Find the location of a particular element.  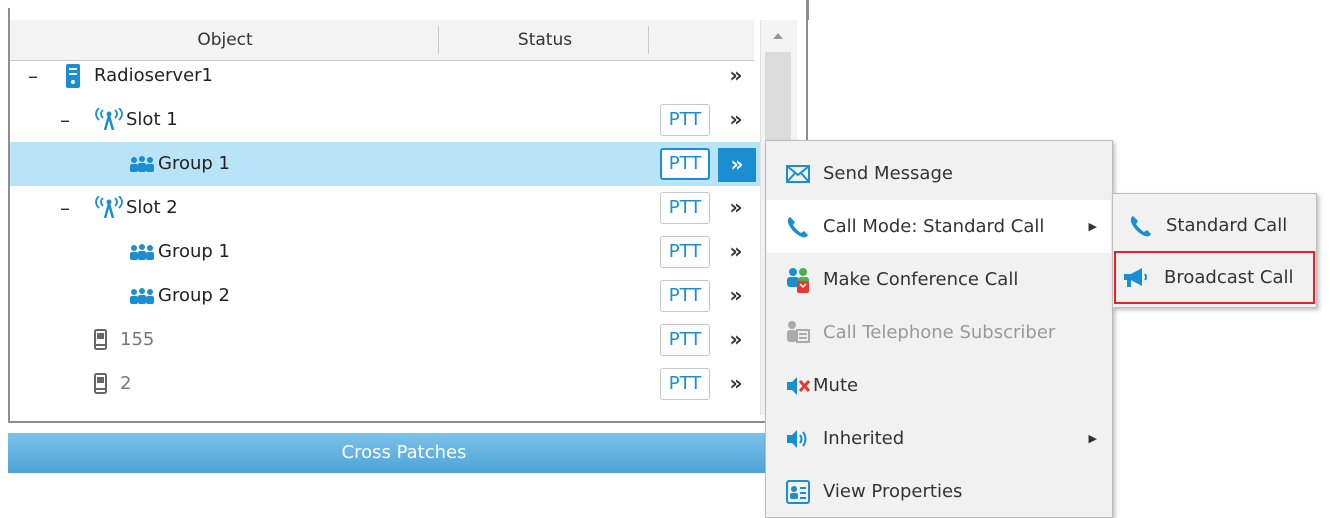

menu-item-view-properties: View Properties is located at coordinates (939, 491).